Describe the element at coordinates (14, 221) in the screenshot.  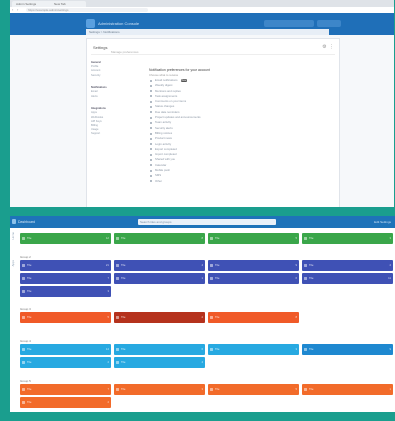
I see `app-menu-icon` at that location.